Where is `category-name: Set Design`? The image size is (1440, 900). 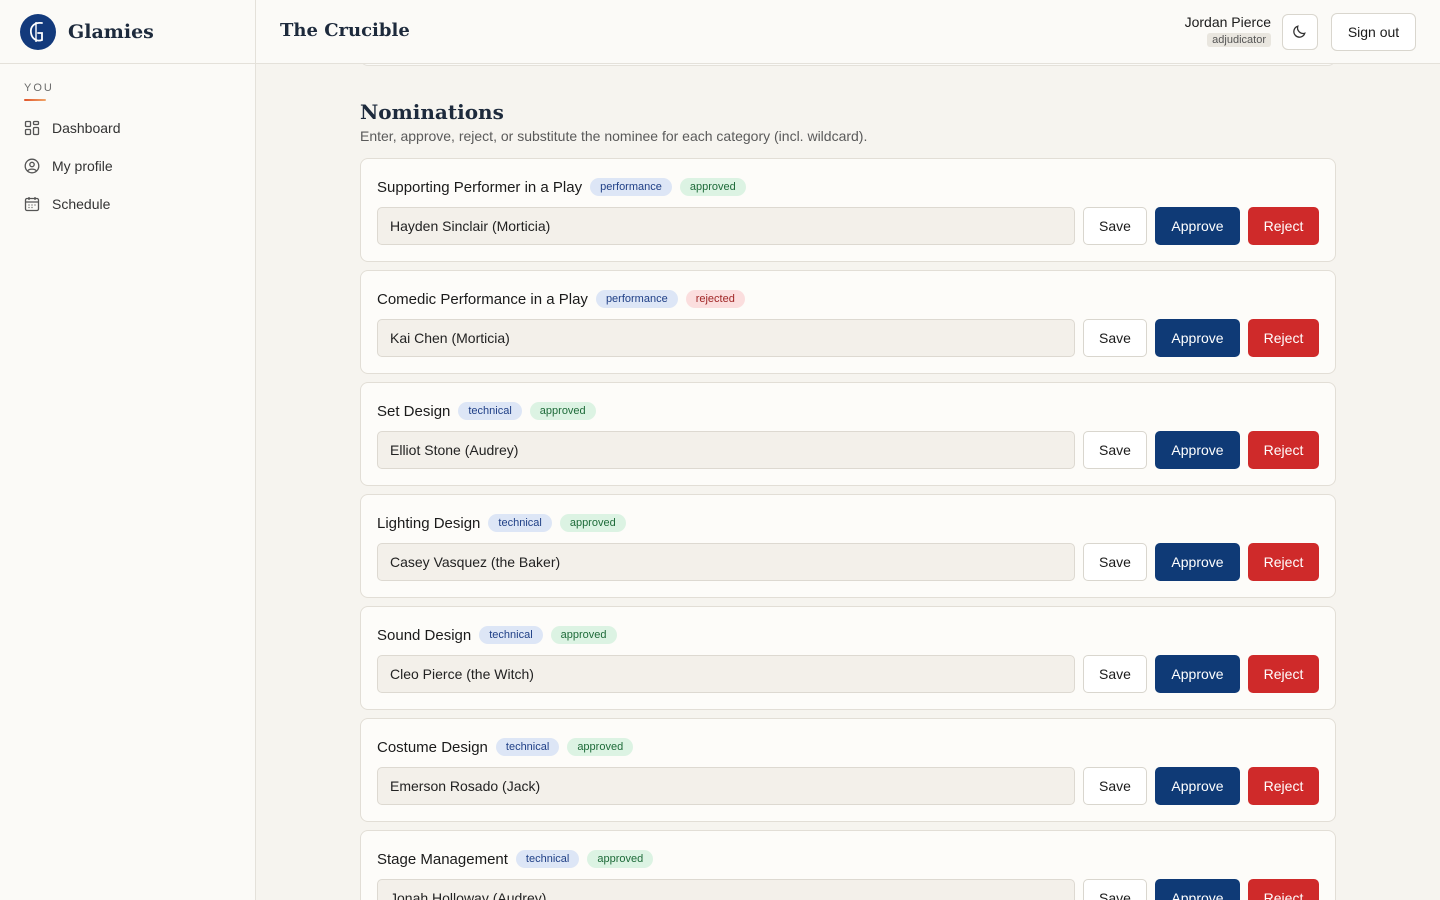 category-name: Set Design is located at coordinates (414, 411).